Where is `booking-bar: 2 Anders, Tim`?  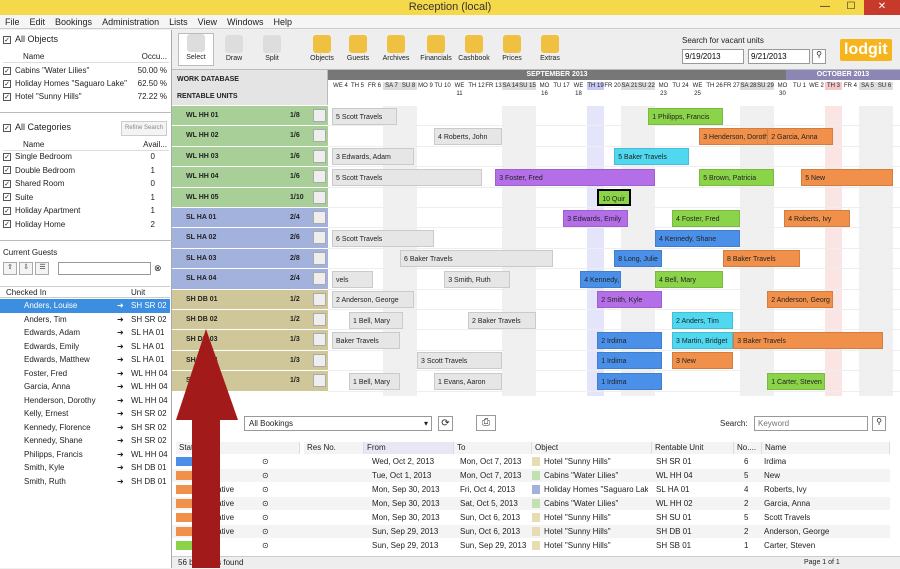 booking-bar: 2 Anders, Tim is located at coordinates (703, 320).